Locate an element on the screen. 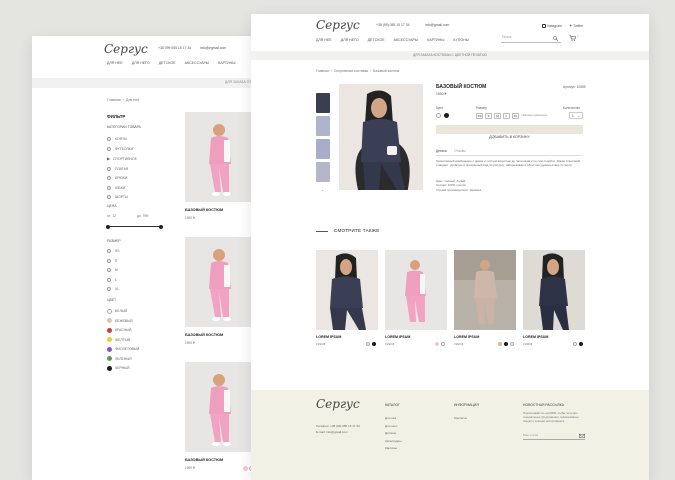  footer-link: Контакты is located at coordinates (460, 418).